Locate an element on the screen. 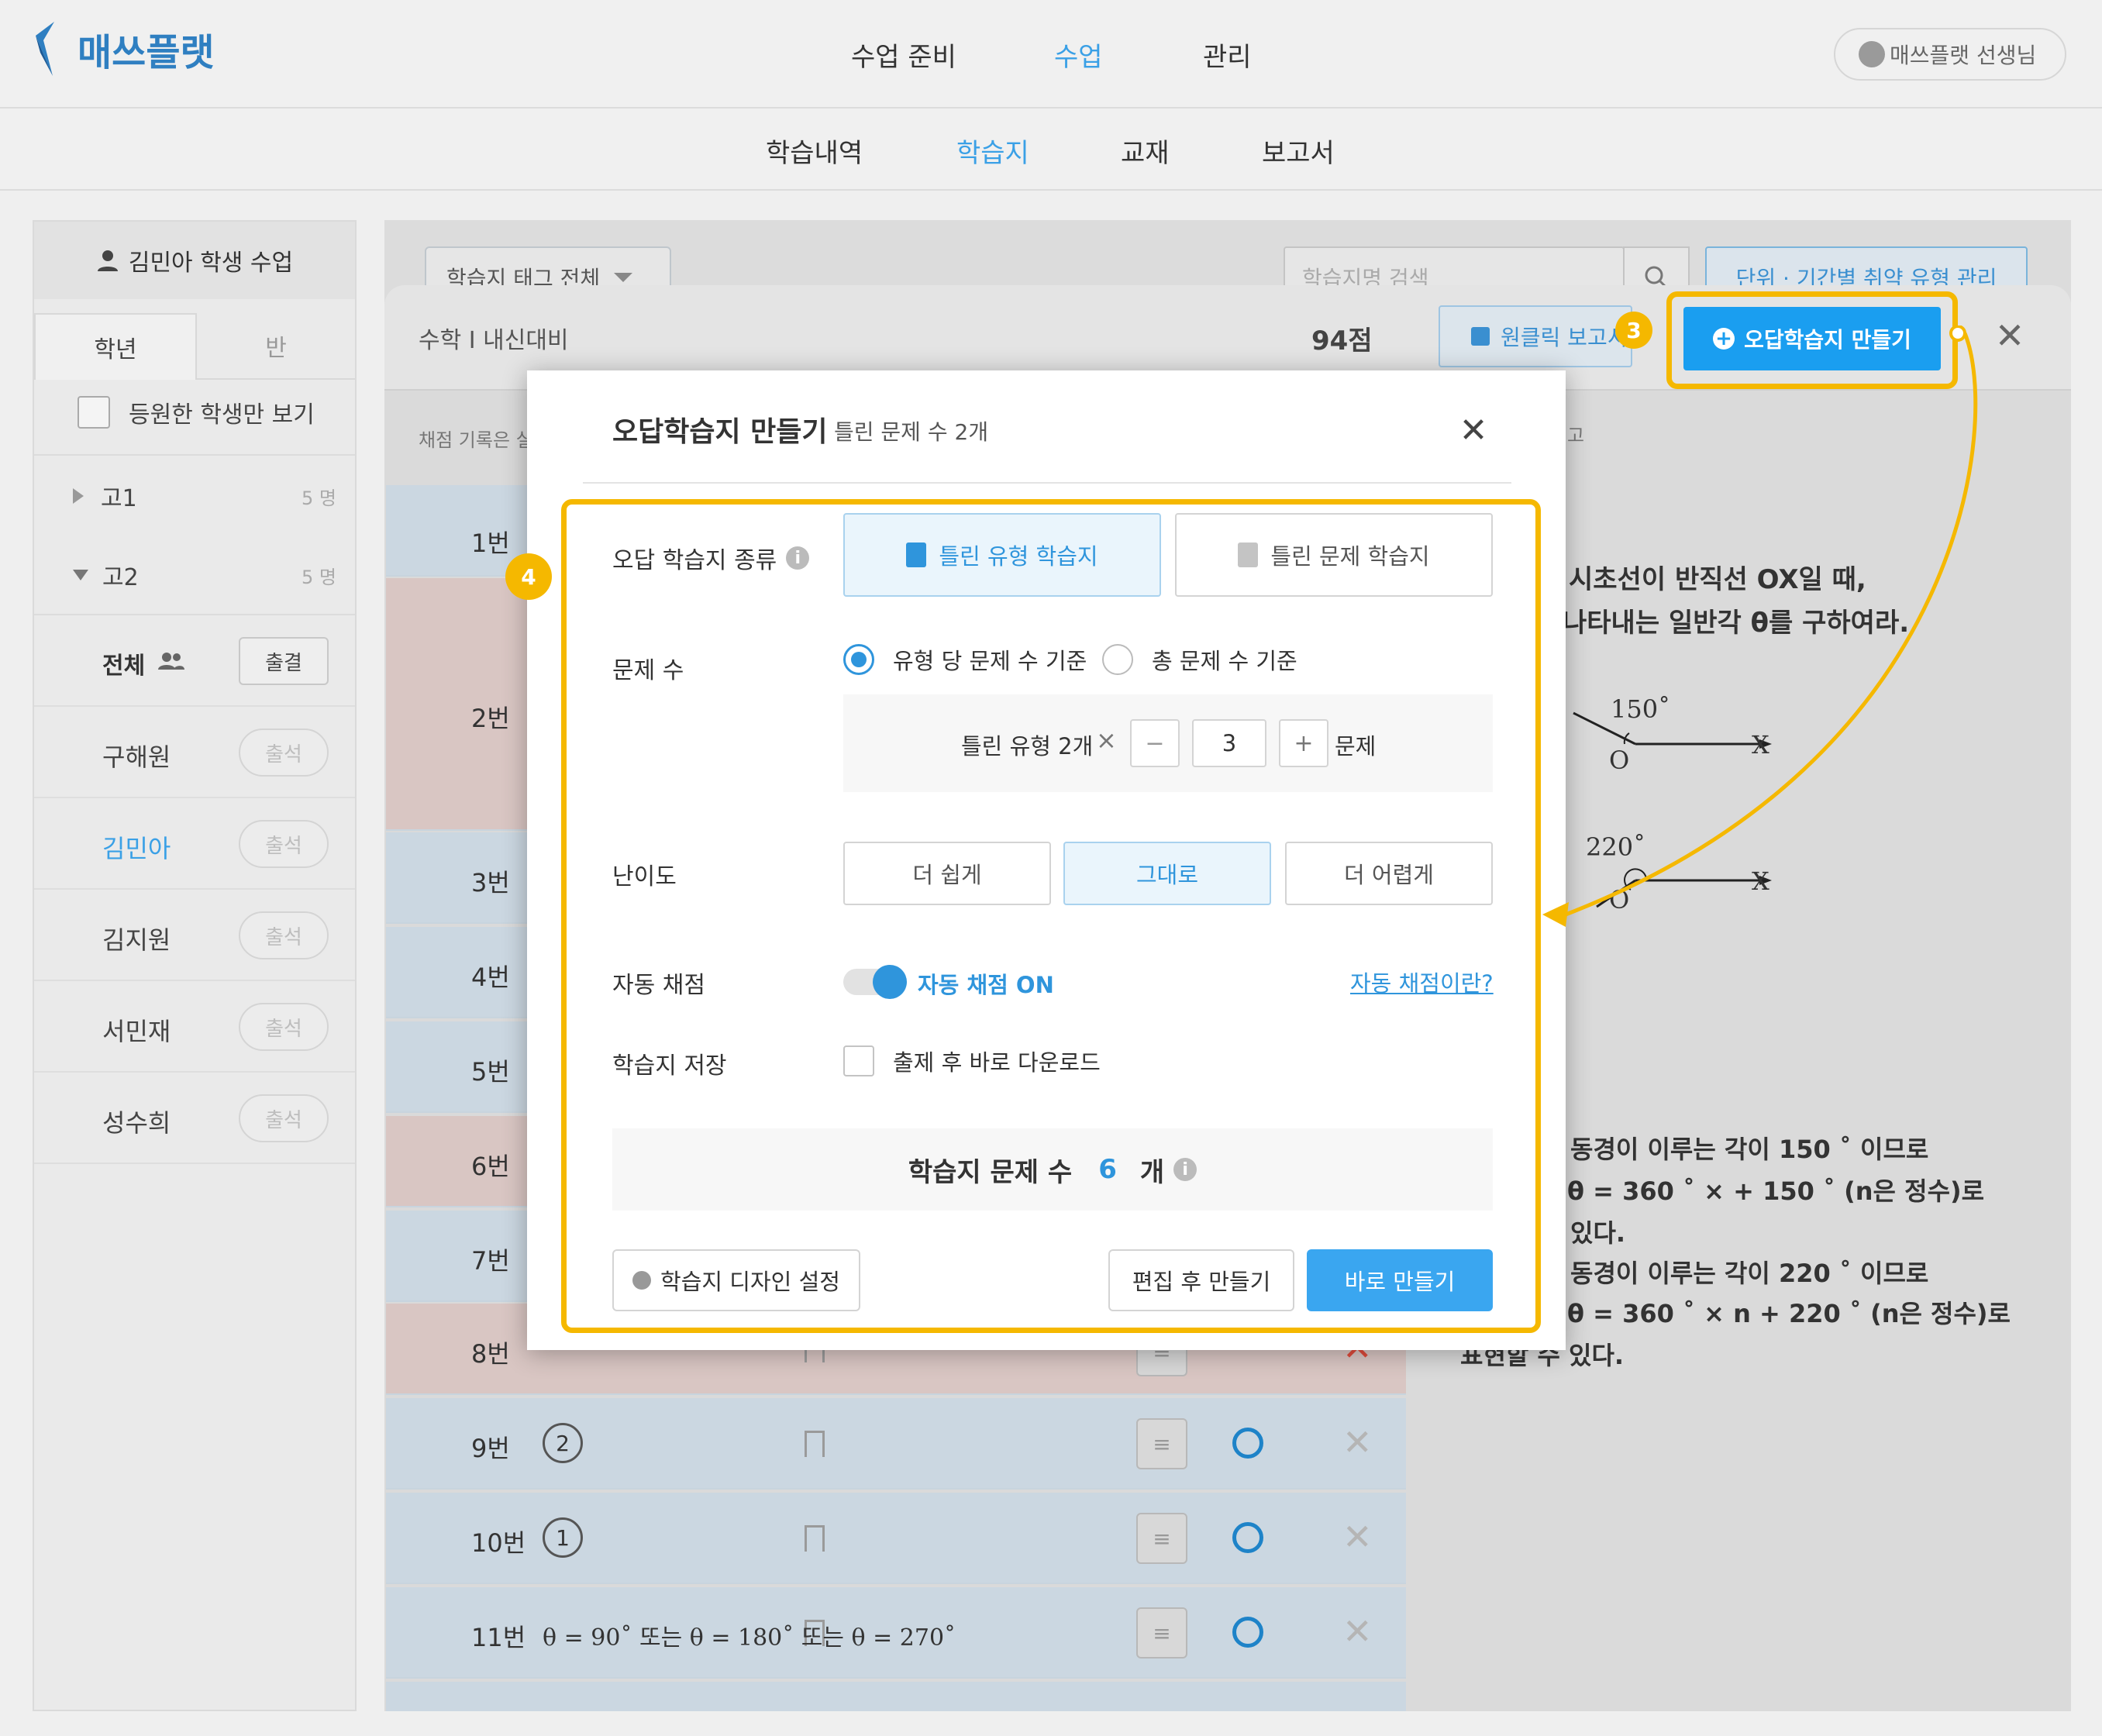 The height and width of the screenshot is (1736, 2102). answer-choice: 1 is located at coordinates (563, 1537).